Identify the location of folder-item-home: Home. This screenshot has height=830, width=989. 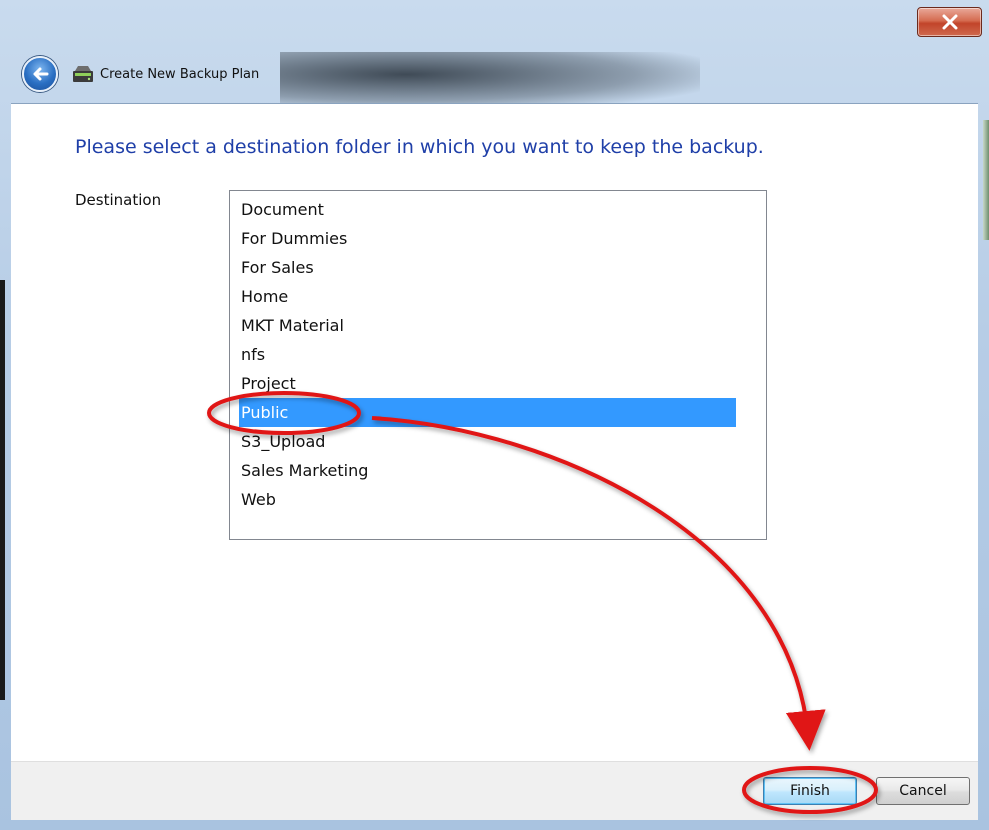
(487, 296).